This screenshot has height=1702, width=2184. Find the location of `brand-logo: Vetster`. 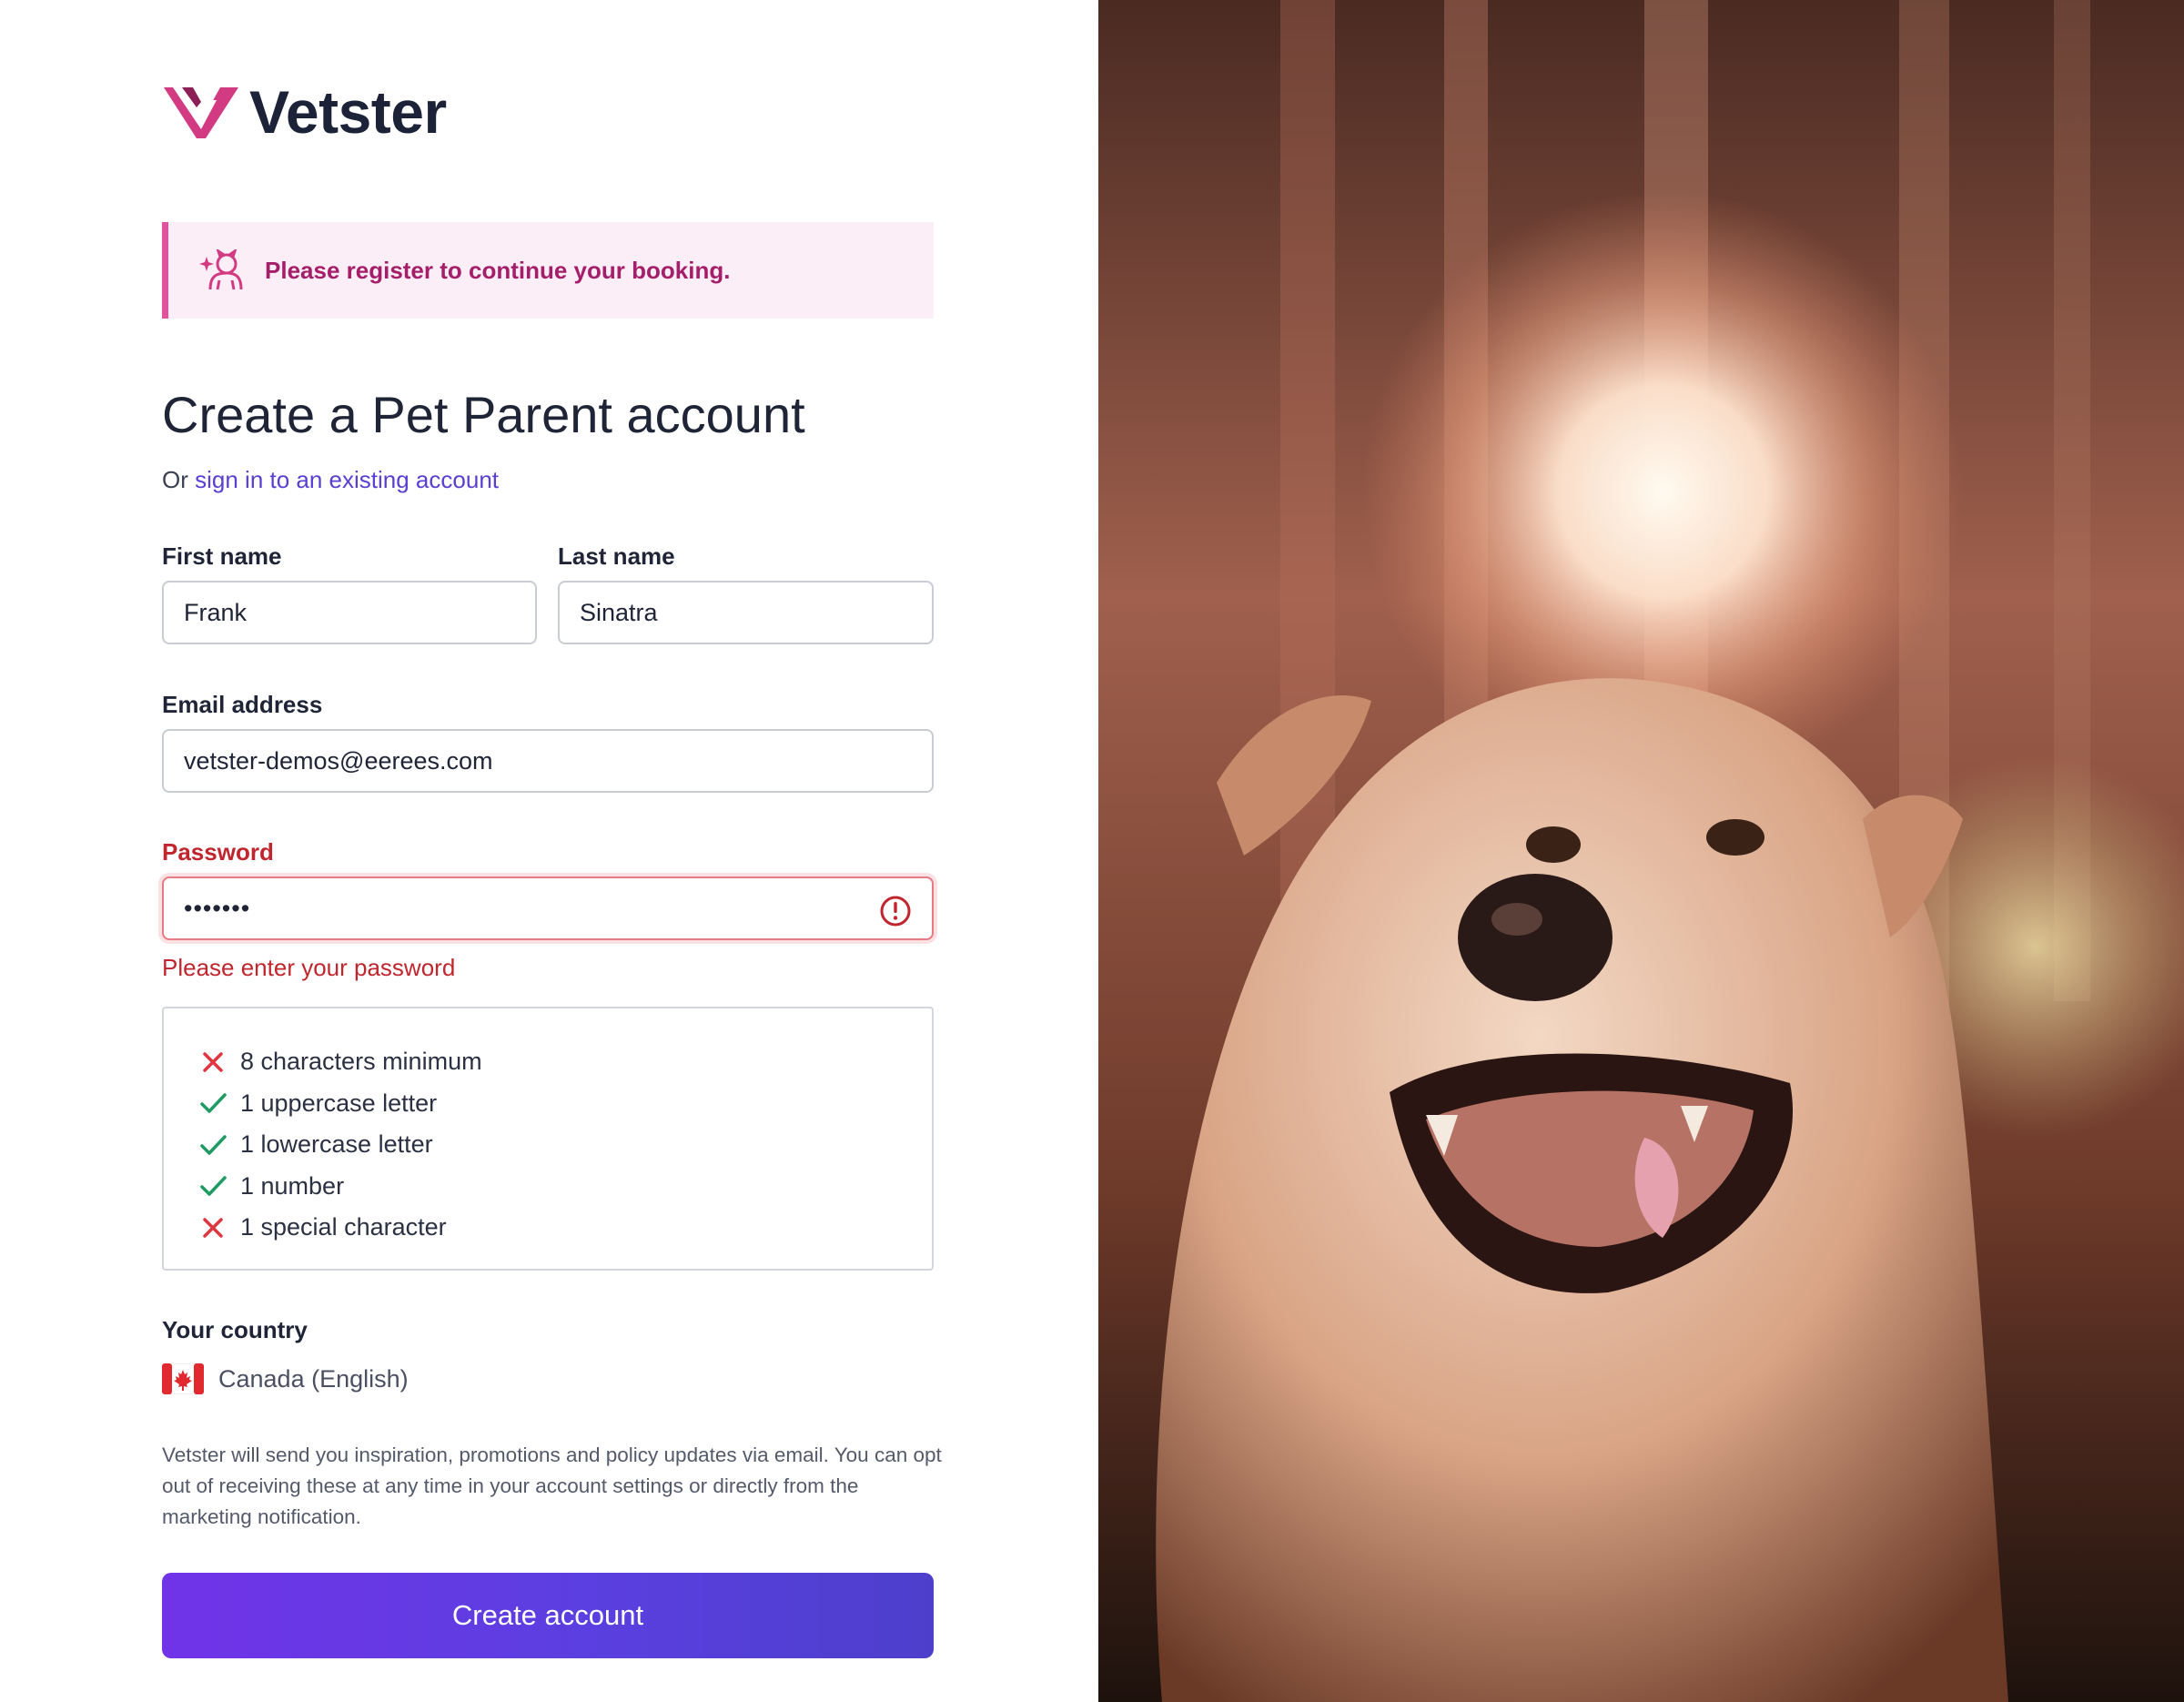

brand-logo: Vetster is located at coordinates (304, 112).